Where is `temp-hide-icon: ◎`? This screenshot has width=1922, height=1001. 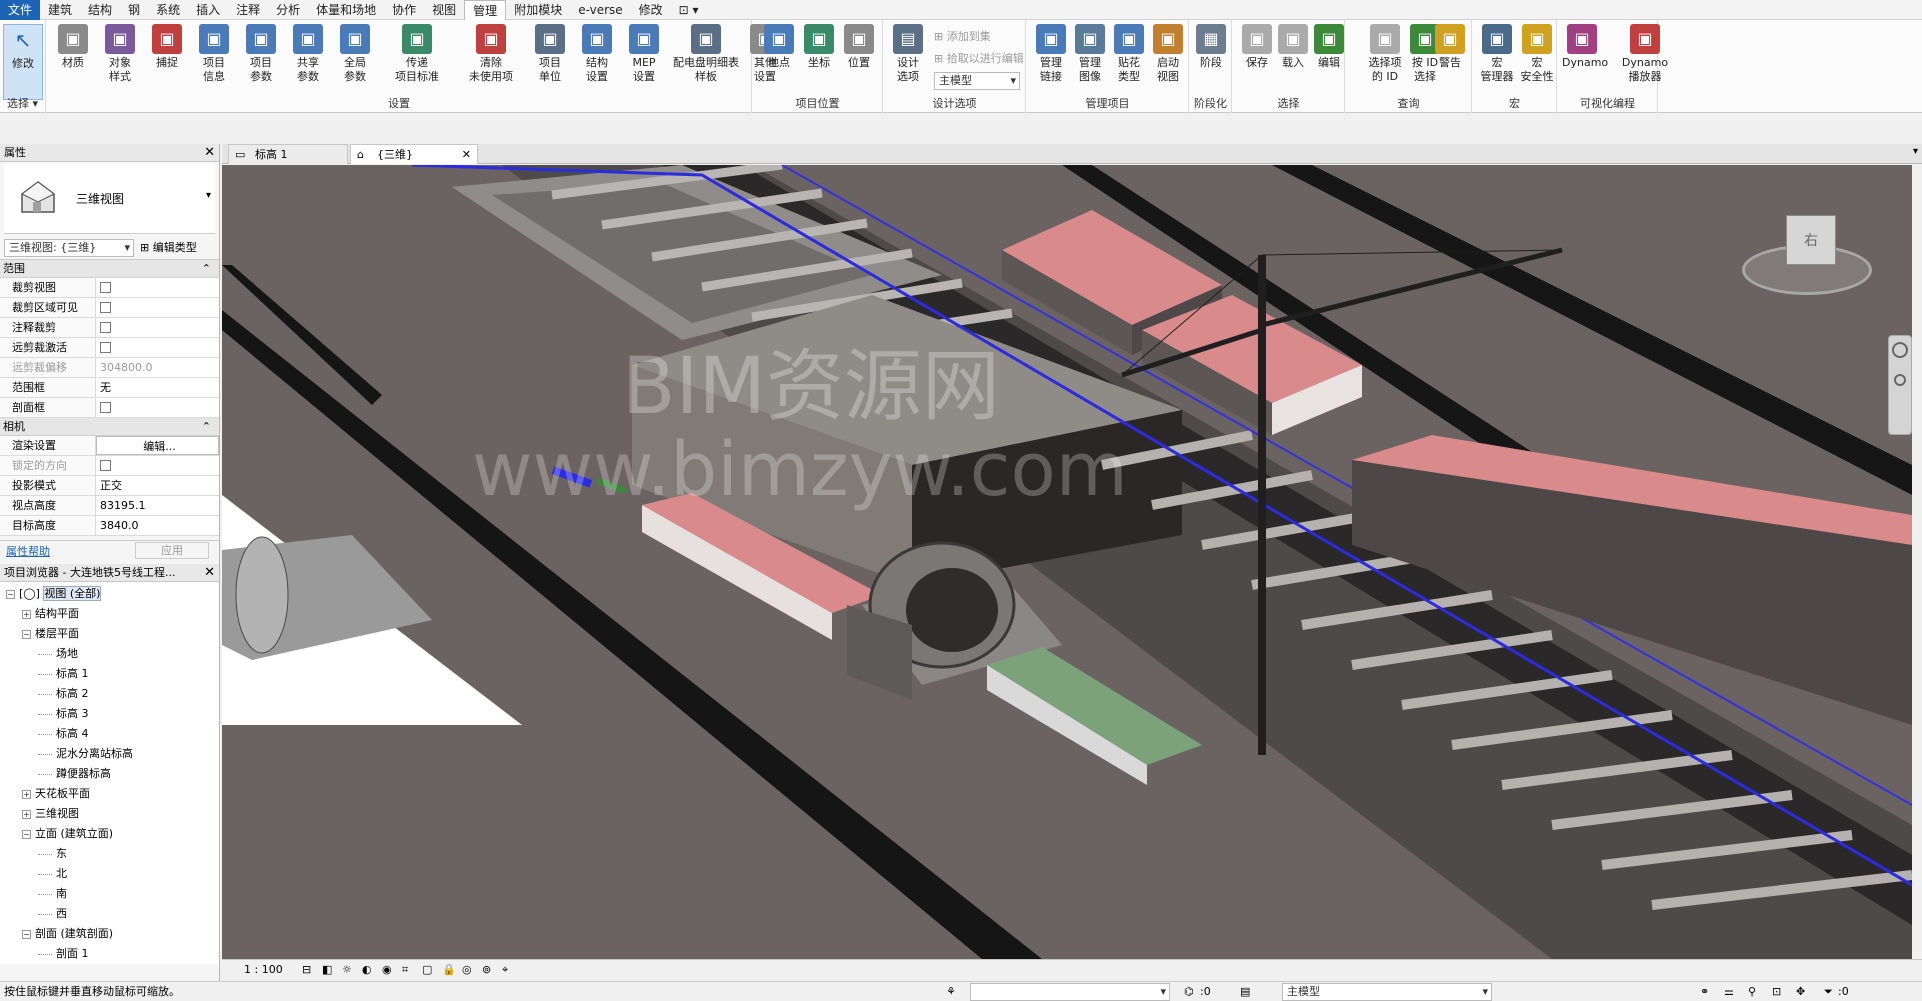
temp-hide-icon: ◎ is located at coordinates (467, 969).